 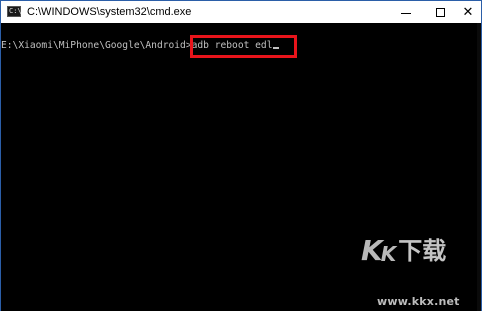 I want to click on close-button: ✕, so click(x=466, y=12).